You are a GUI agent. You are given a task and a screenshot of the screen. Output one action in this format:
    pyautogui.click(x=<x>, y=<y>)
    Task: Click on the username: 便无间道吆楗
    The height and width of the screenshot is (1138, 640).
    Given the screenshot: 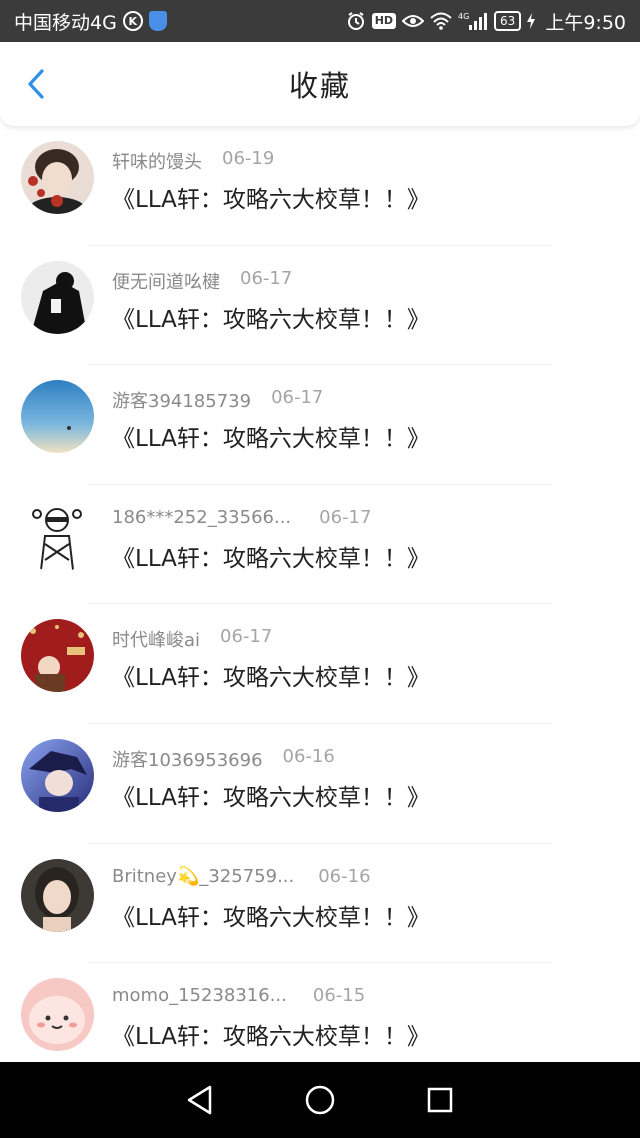 What is the action you would take?
    pyautogui.click(x=166, y=281)
    